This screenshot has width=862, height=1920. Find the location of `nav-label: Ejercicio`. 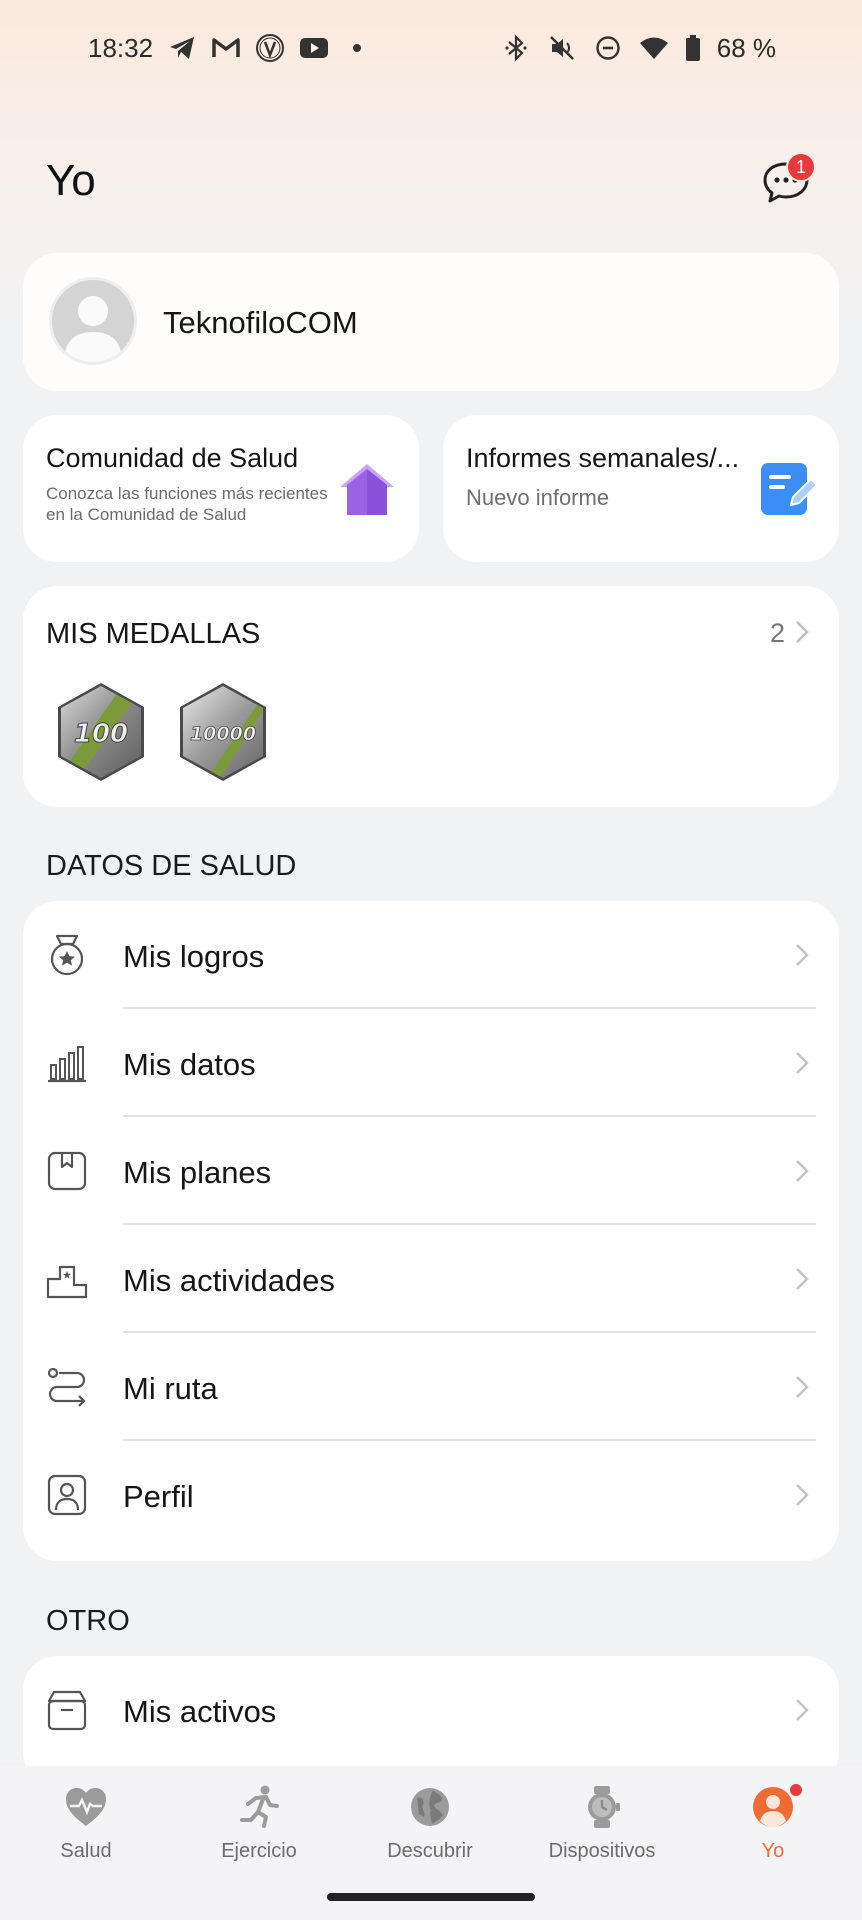

nav-label: Ejercicio is located at coordinates (259, 1851).